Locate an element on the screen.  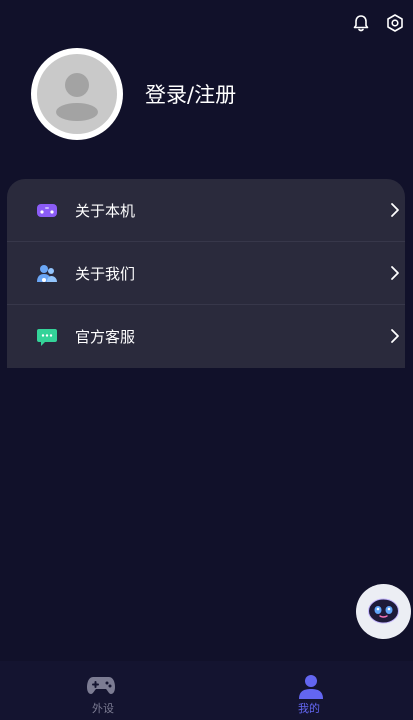
login-register-link: 登录/注册 is located at coordinates (190, 95).